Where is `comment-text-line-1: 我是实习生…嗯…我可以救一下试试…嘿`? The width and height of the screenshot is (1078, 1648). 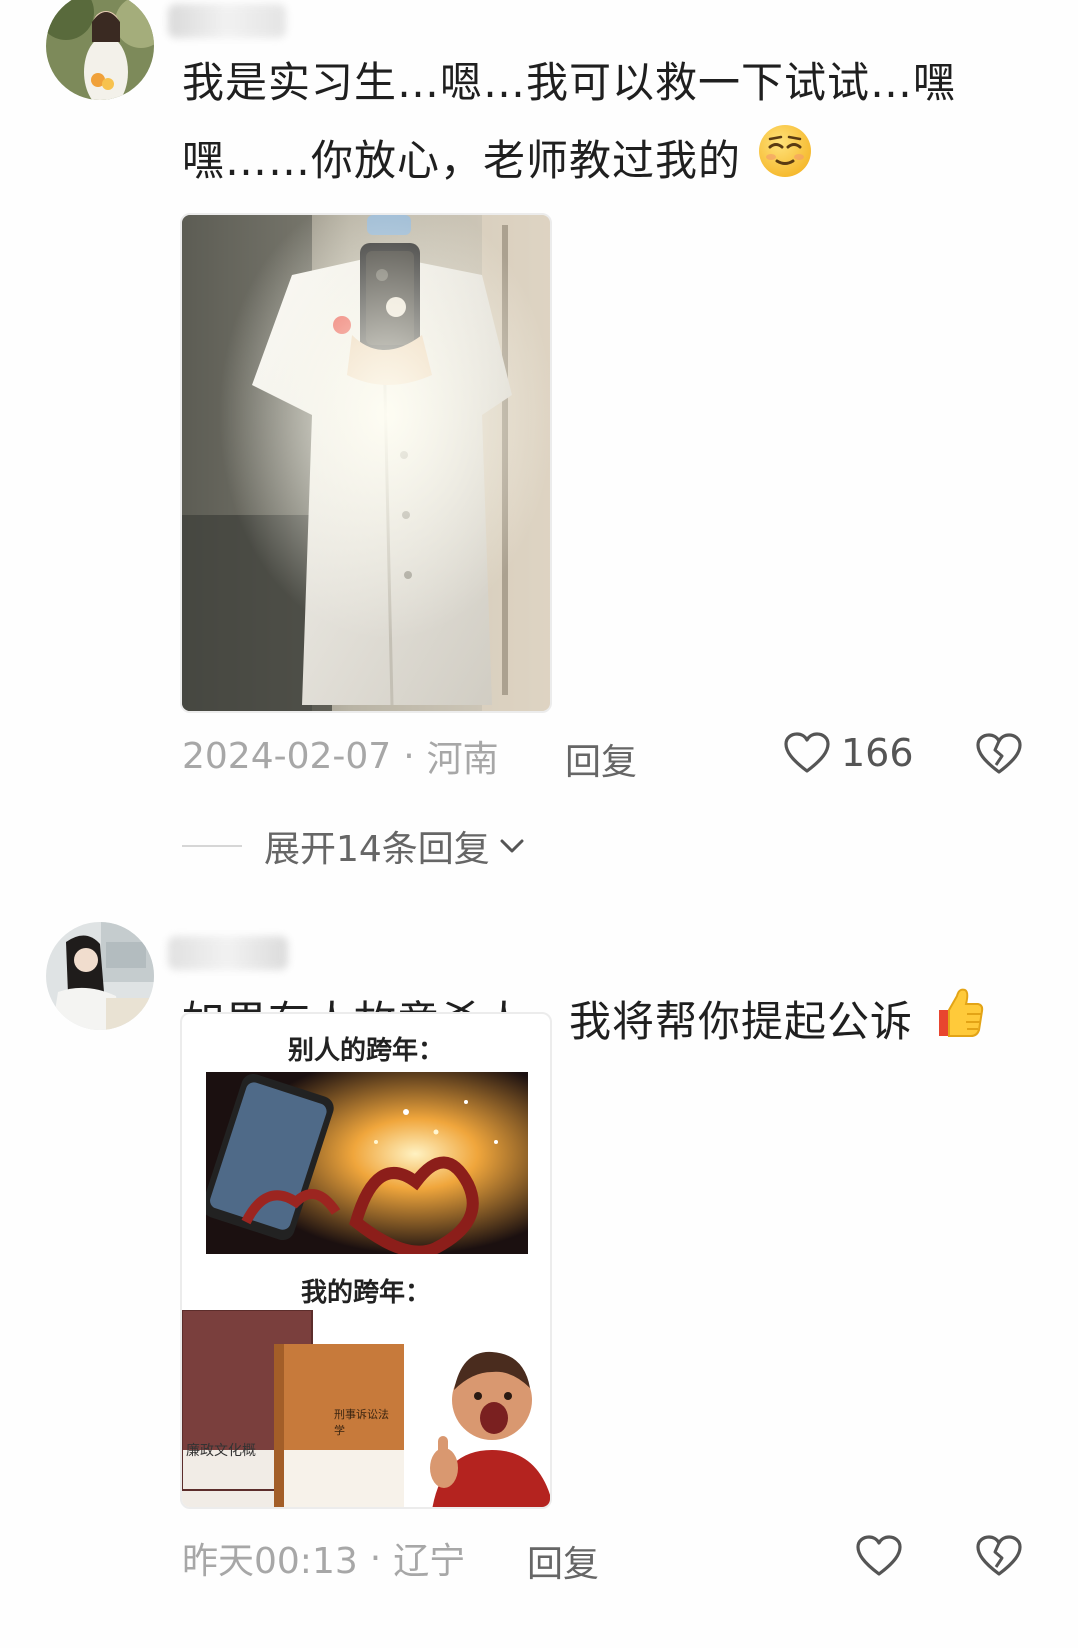
comment-text-line-1: 我是实习生…嗯…我可以救一下试试…嘿 is located at coordinates (569, 82).